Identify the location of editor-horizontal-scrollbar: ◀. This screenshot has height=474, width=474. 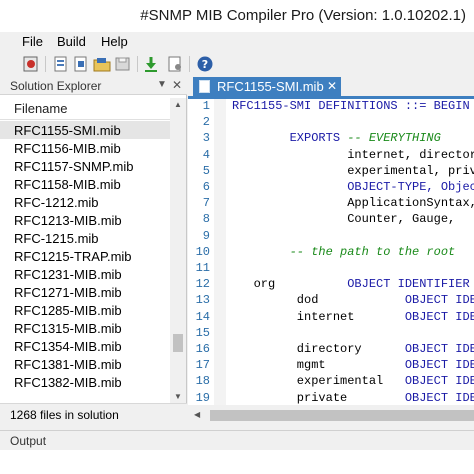
(331, 415).